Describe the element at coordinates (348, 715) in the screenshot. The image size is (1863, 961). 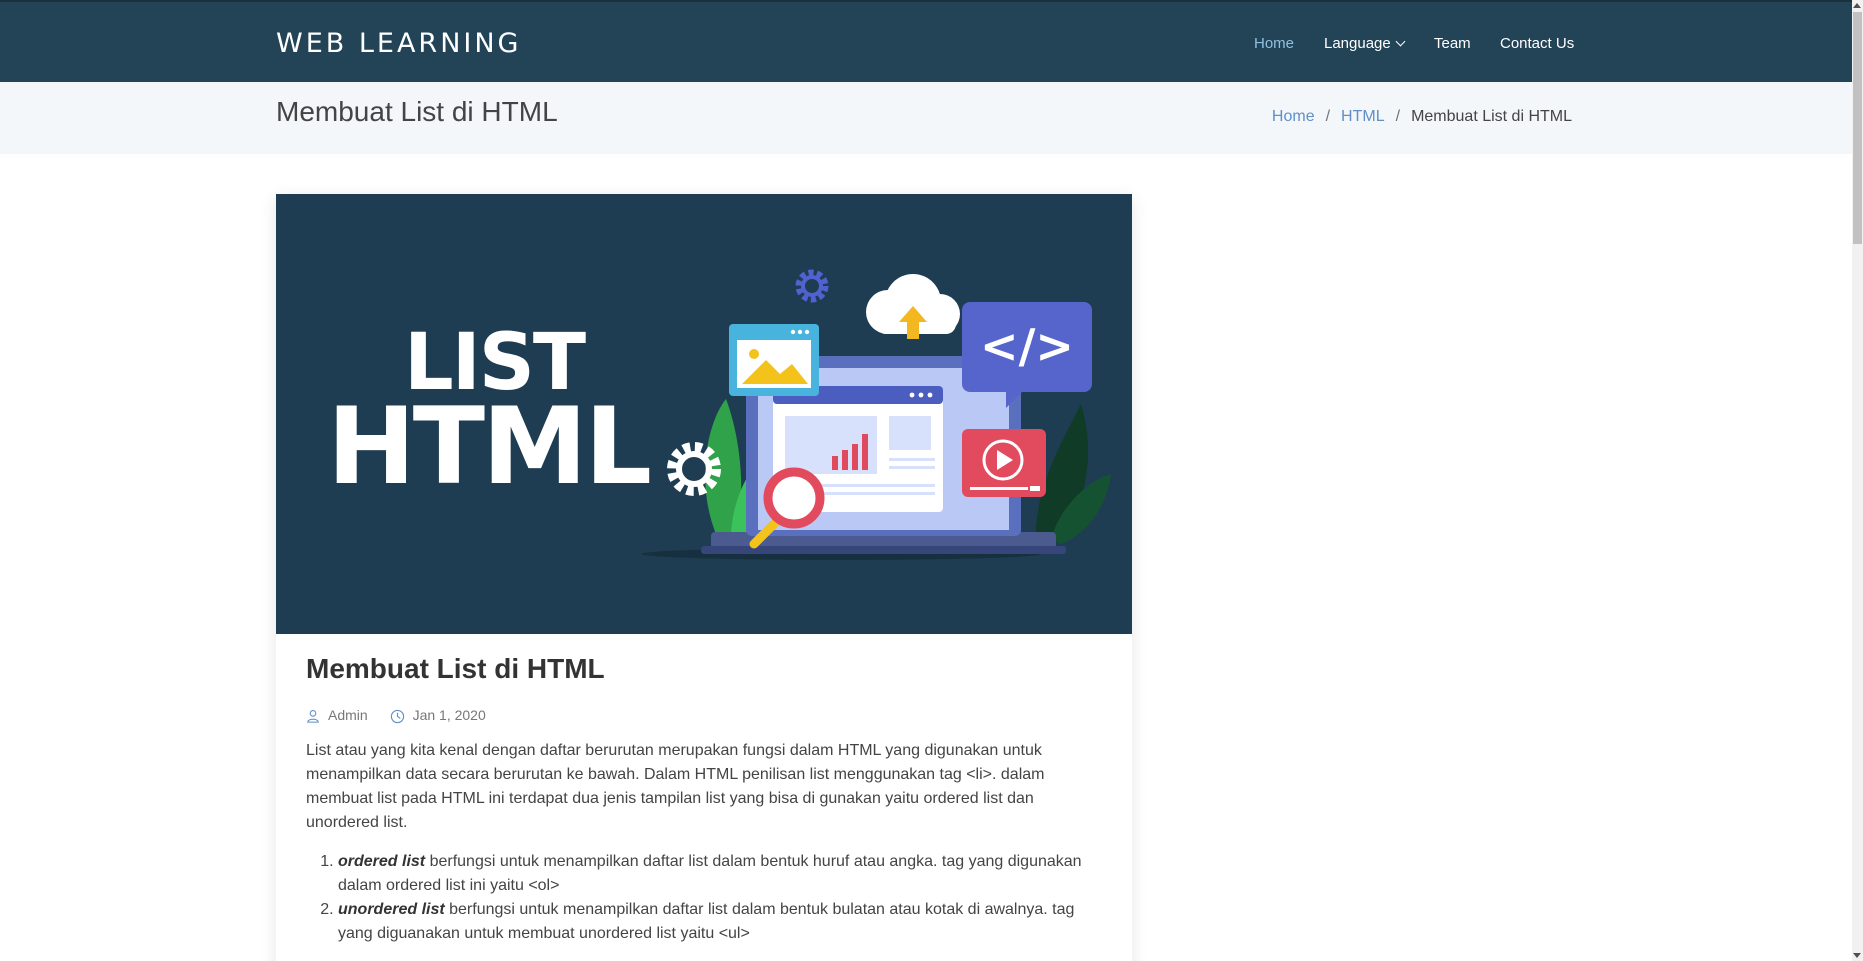
I see `author-name: Admin` at that location.